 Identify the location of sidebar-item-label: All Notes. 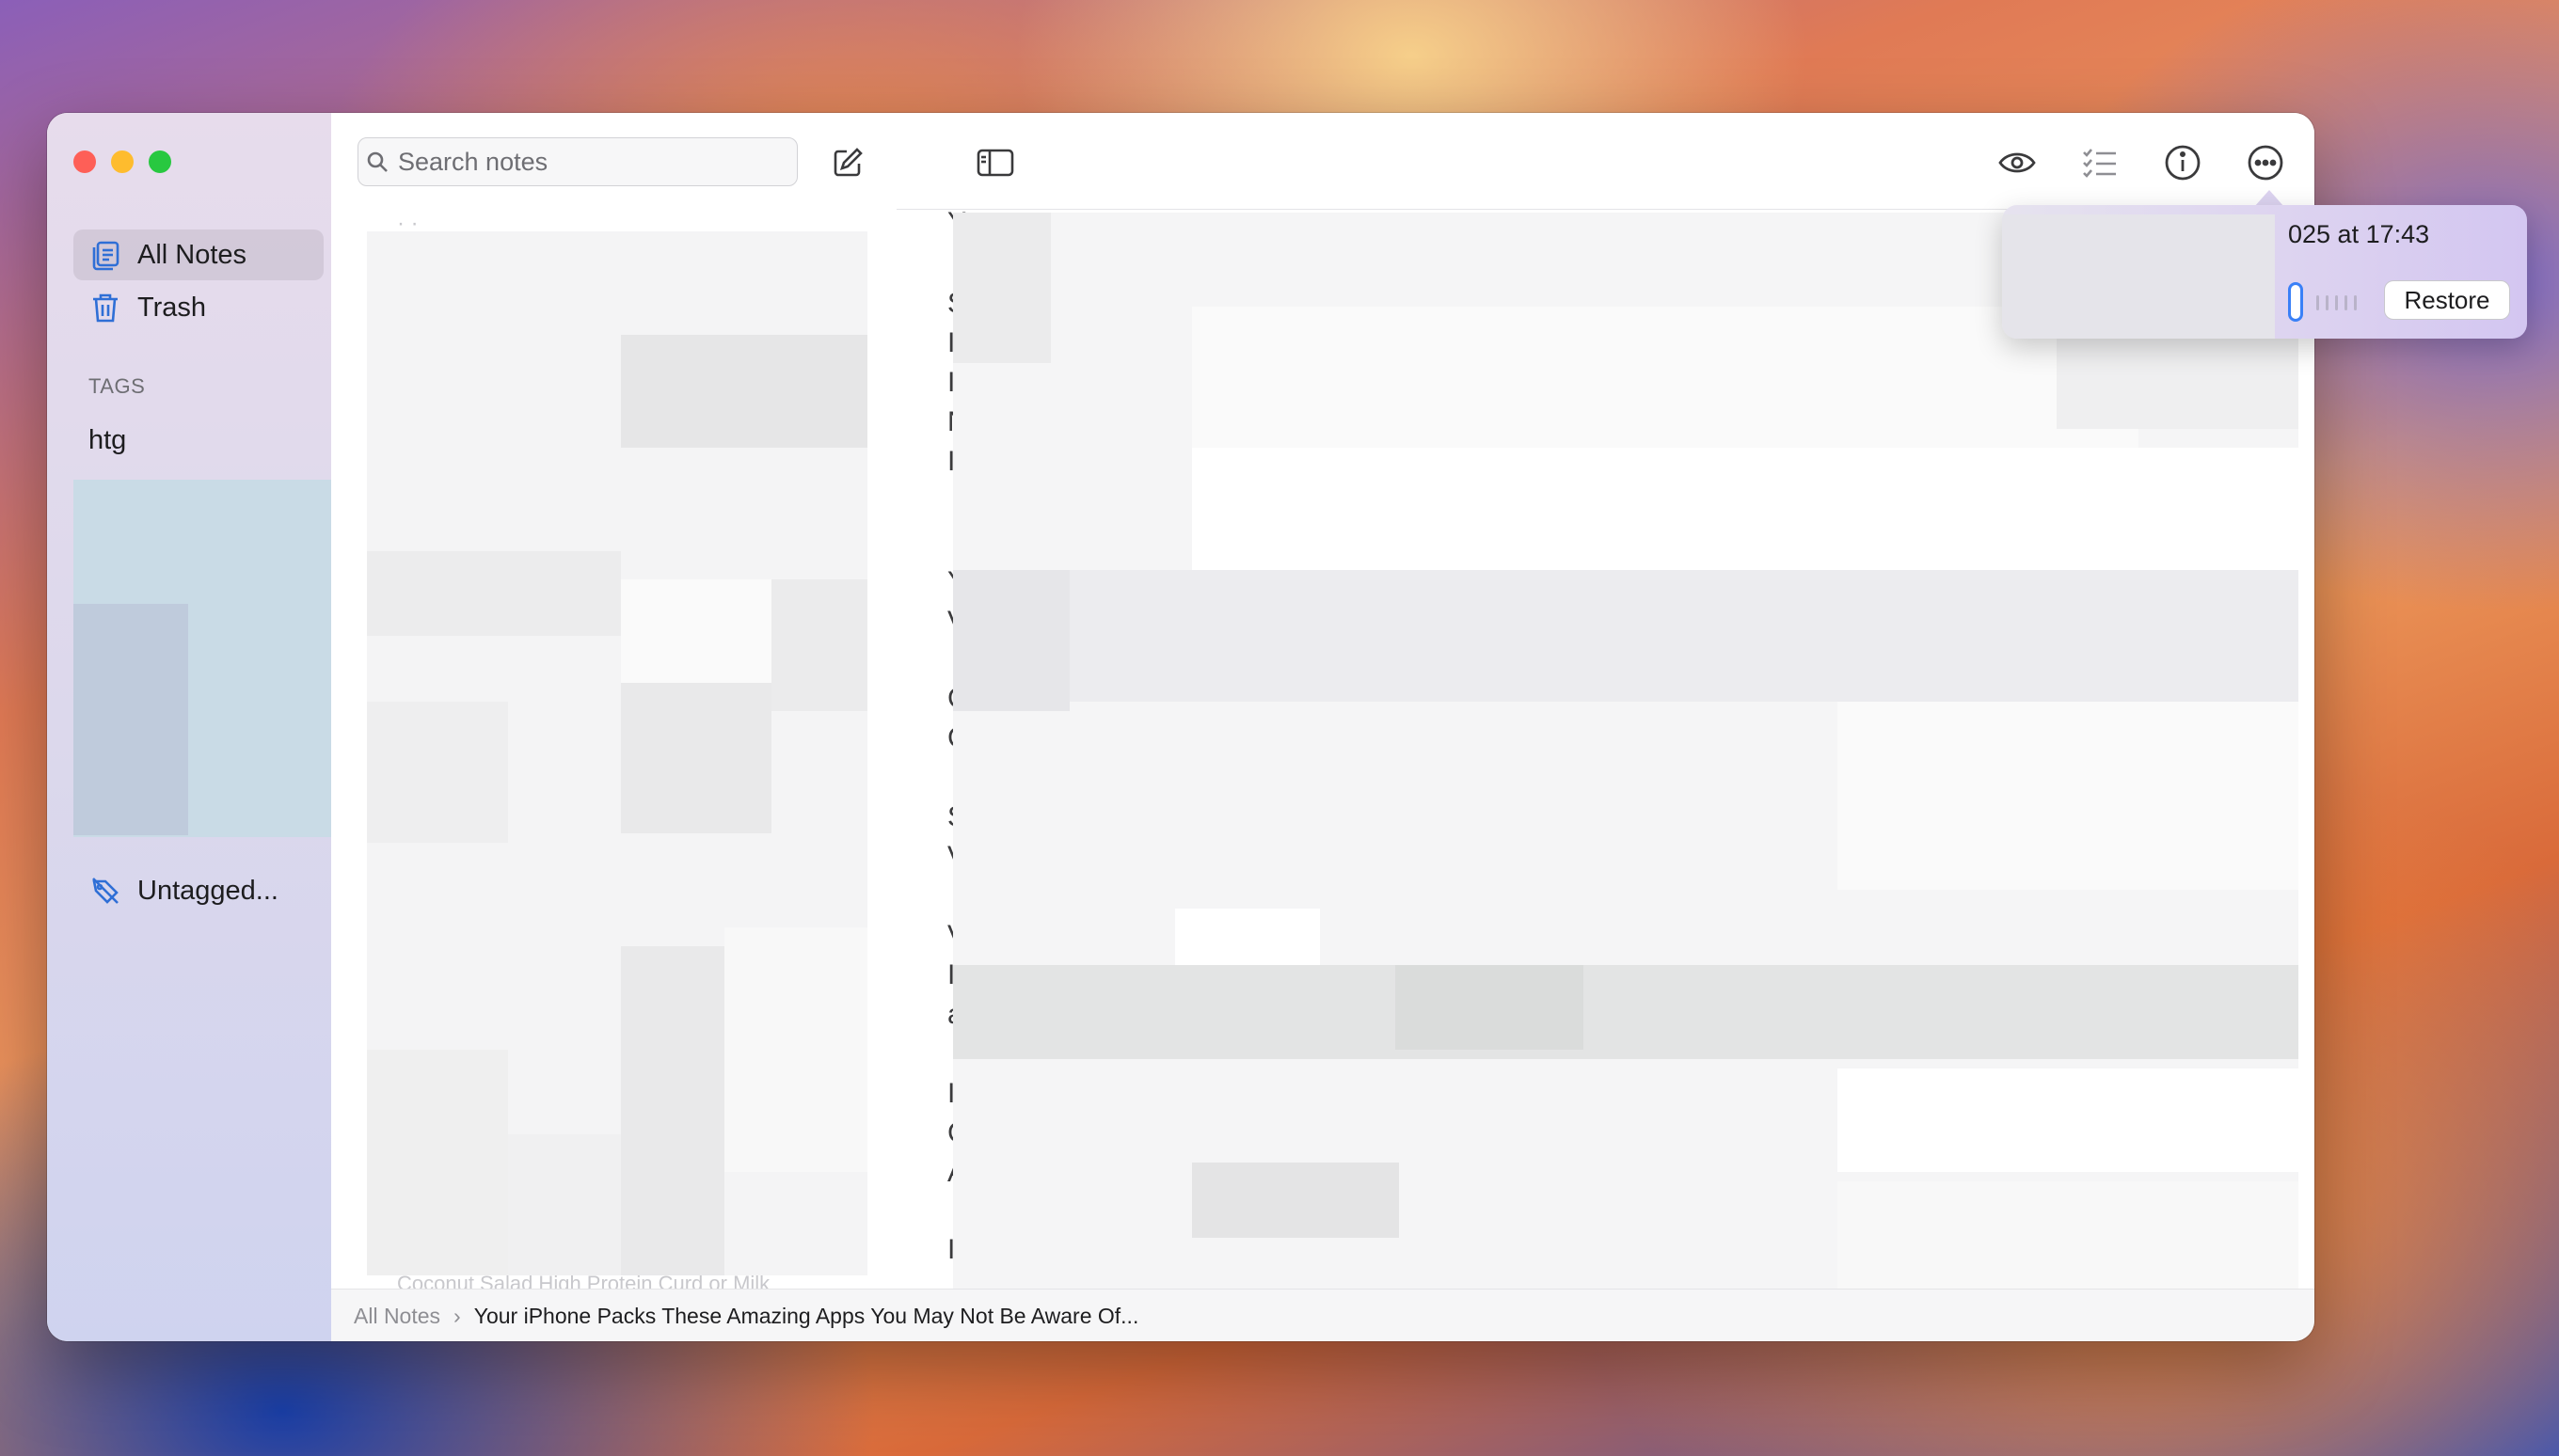
(192, 254).